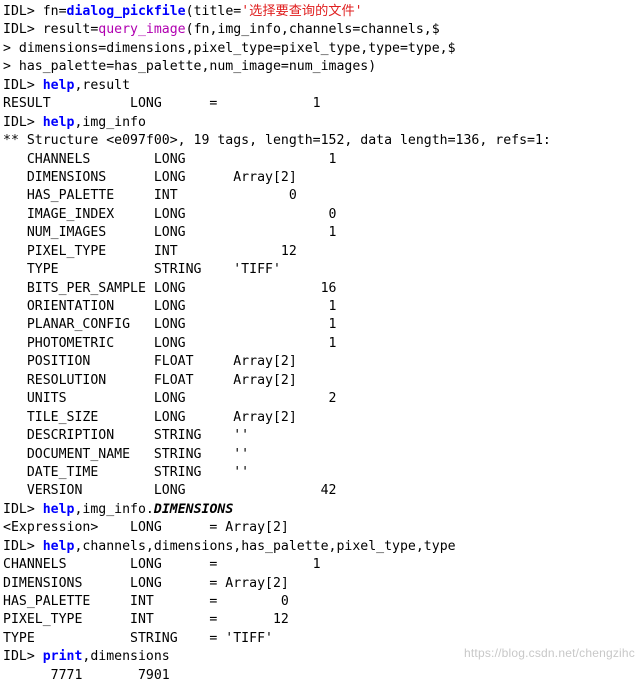 This screenshot has height=682, width=641. What do you see at coordinates (320, 252) in the screenshot?
I see `console-line: PIXEL_TYPE INT 12` at bounding box center [320, 252].